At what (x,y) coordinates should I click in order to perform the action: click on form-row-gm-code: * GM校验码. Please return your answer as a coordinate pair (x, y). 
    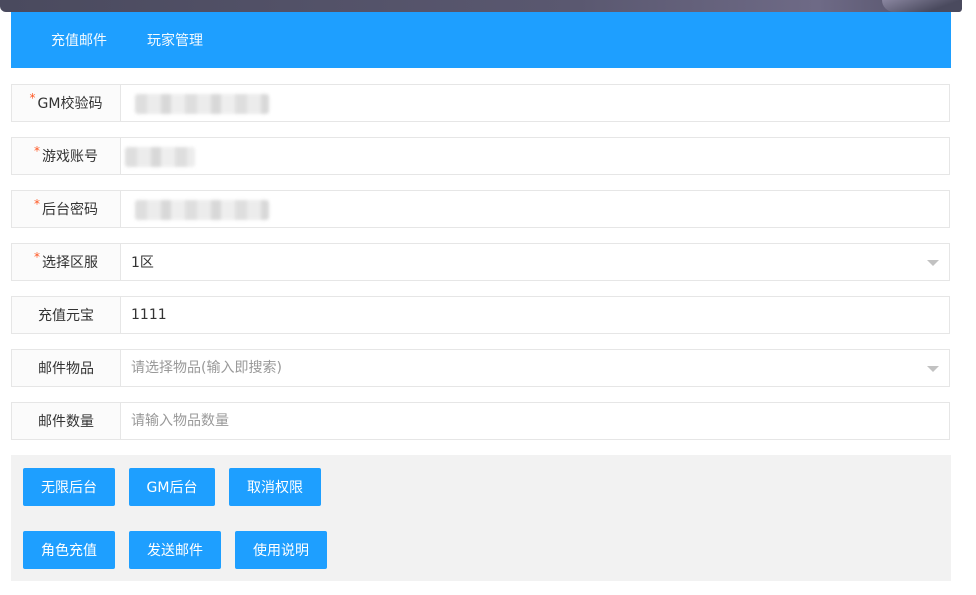
    Looking at the image, I should click on (480, 103).